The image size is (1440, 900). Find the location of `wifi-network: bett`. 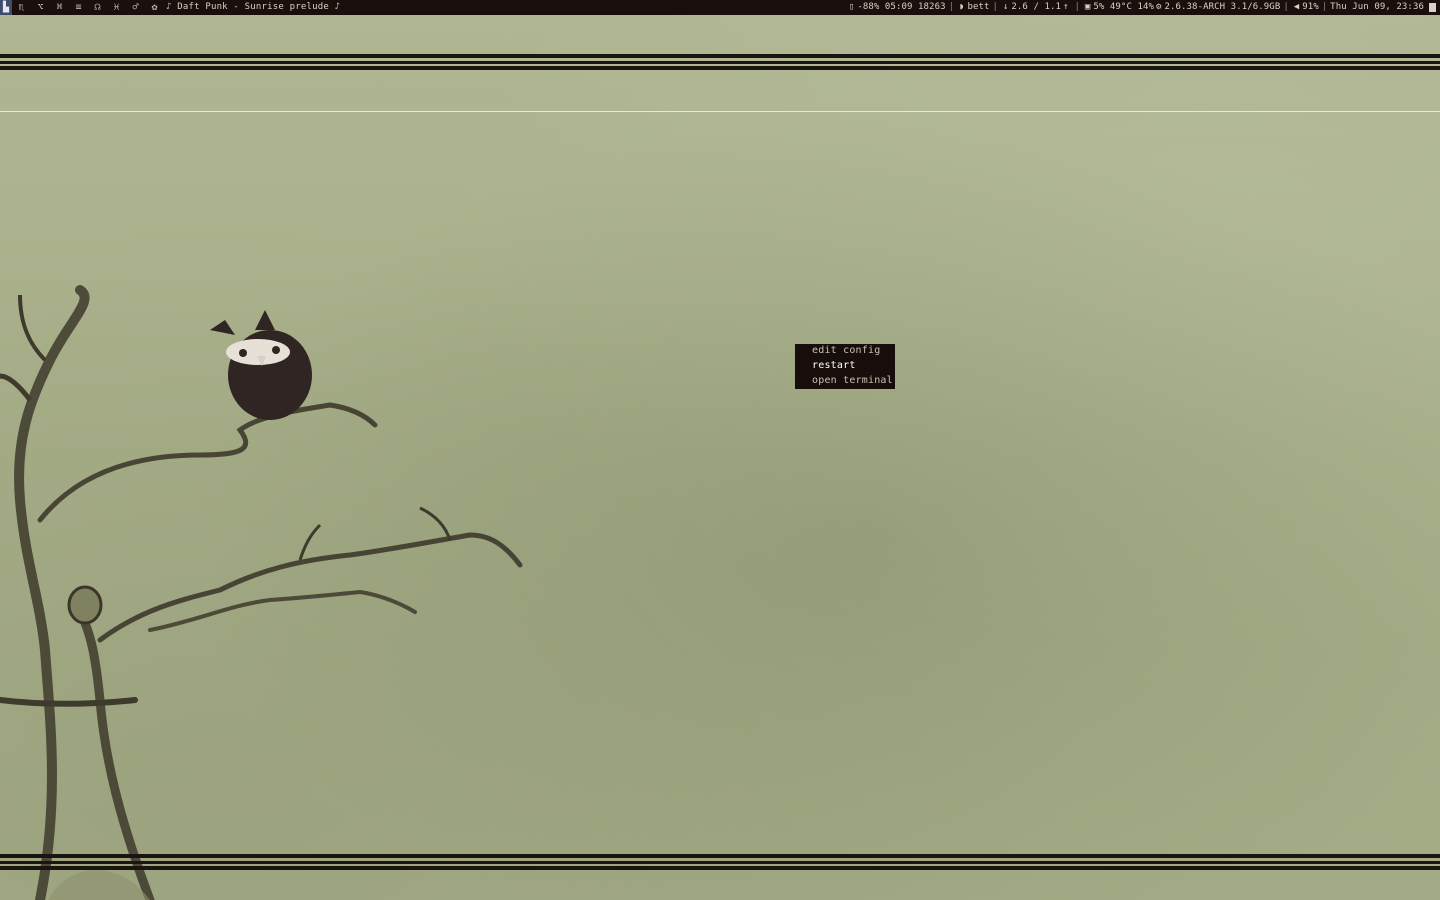

wifi-network: bett is located at coordinates (978, 7).